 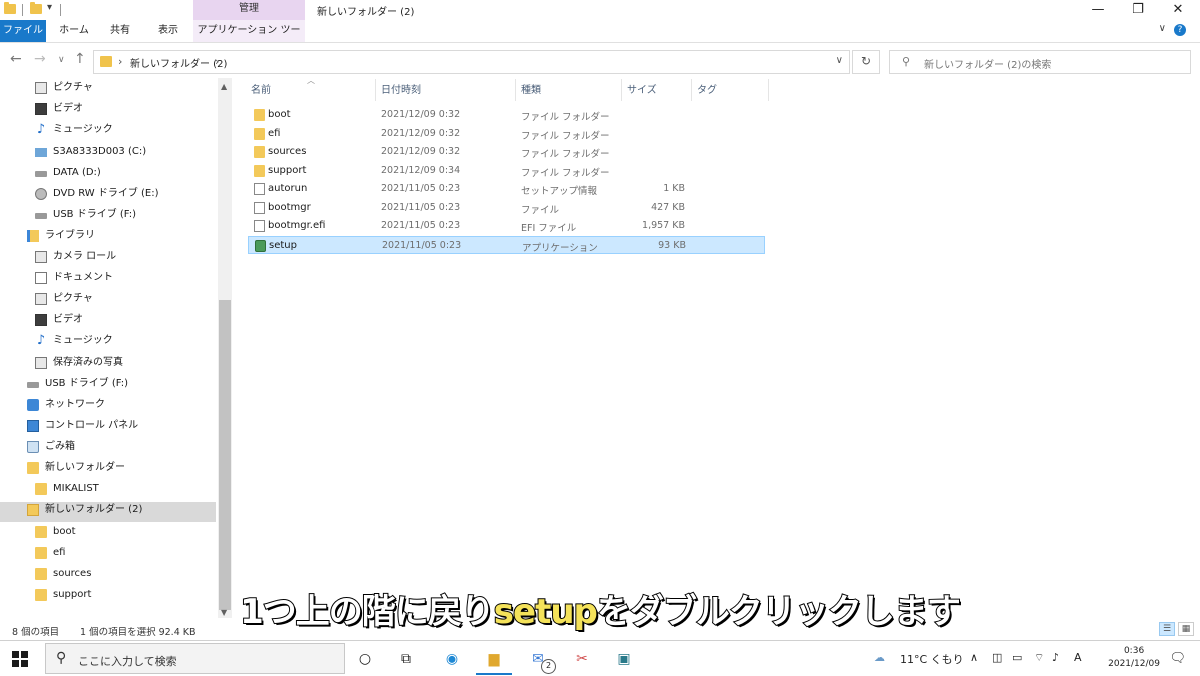 I want to click on clock-date: 2021/12/09, so click(x=1134, y=664).